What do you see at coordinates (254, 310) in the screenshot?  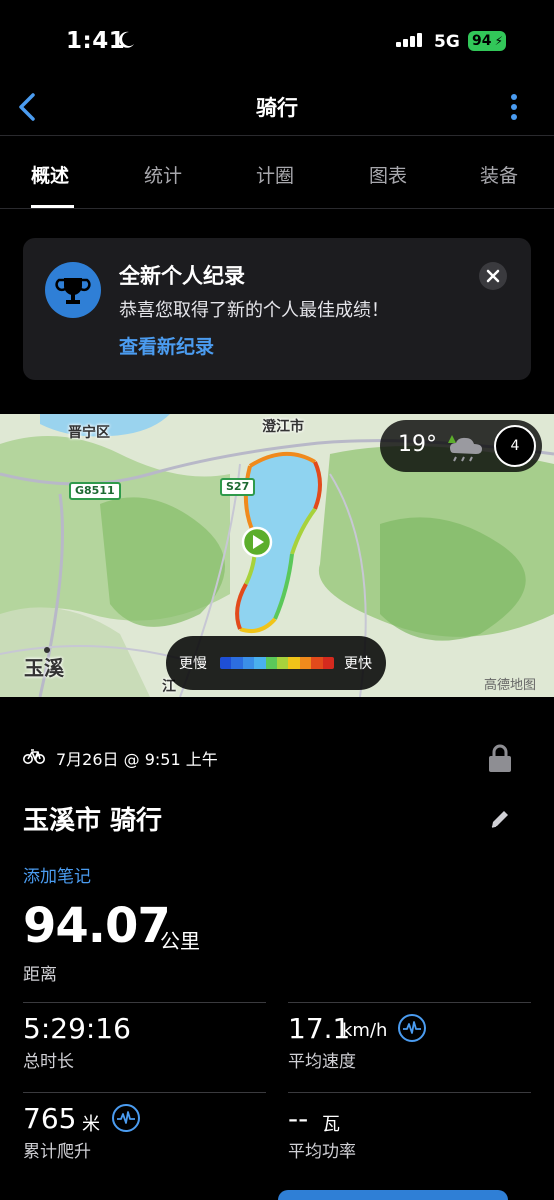 I see `card-subtitle: 恭喜您取得了新的个人最佳成绩！` at bounding box center [254, 310].